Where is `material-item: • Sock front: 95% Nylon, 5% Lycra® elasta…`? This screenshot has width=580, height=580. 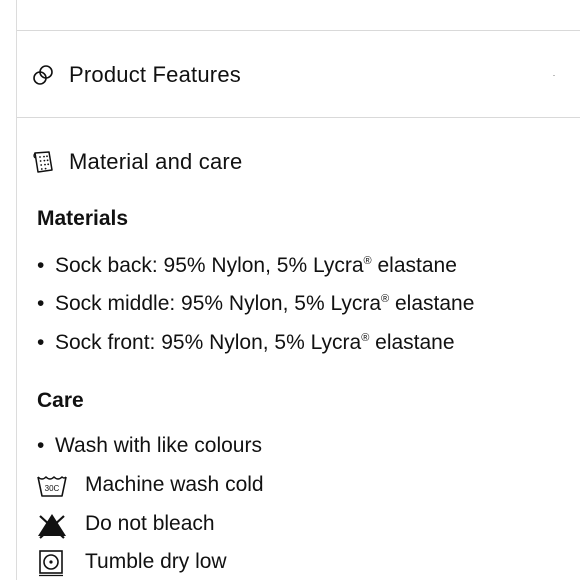
material-item: • Sock front: 95% Nylon, 5% Lycra® elasta… is located at coordinates (246, 342).